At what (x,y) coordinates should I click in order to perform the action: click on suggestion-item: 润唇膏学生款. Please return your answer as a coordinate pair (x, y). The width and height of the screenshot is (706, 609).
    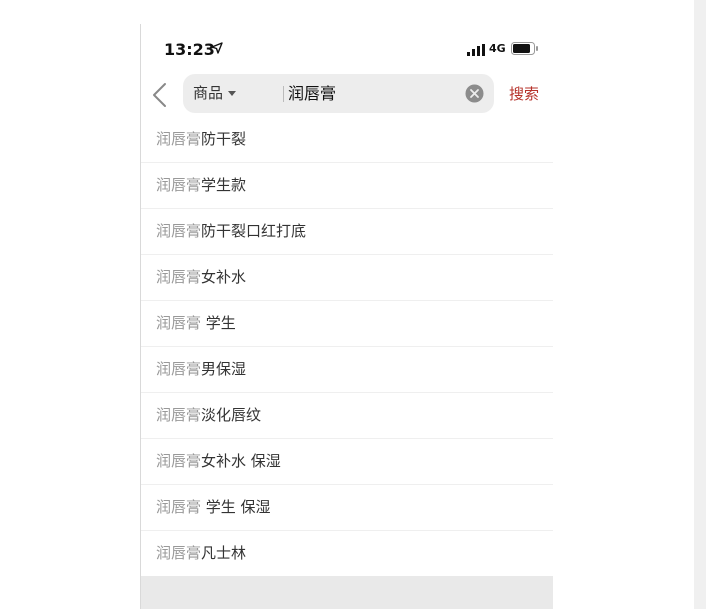
    Looking at the image, I should click on (347, 186).